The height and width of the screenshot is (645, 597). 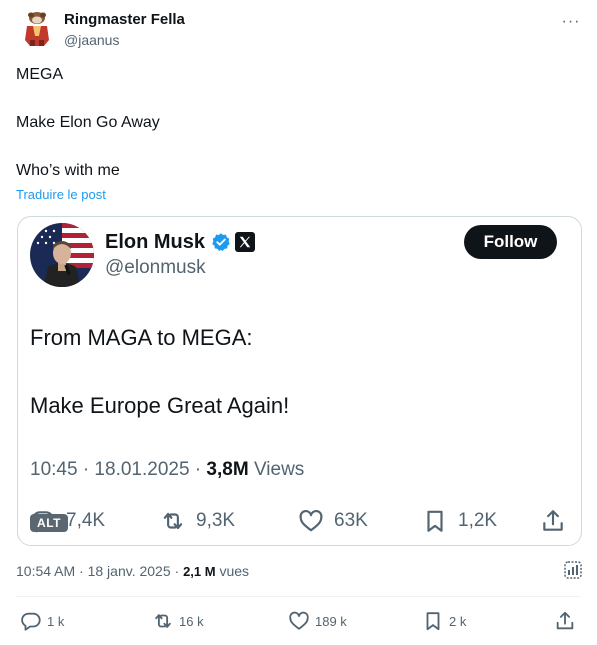 I want to click on like-button: 189 k, so click(x=317, y=621).